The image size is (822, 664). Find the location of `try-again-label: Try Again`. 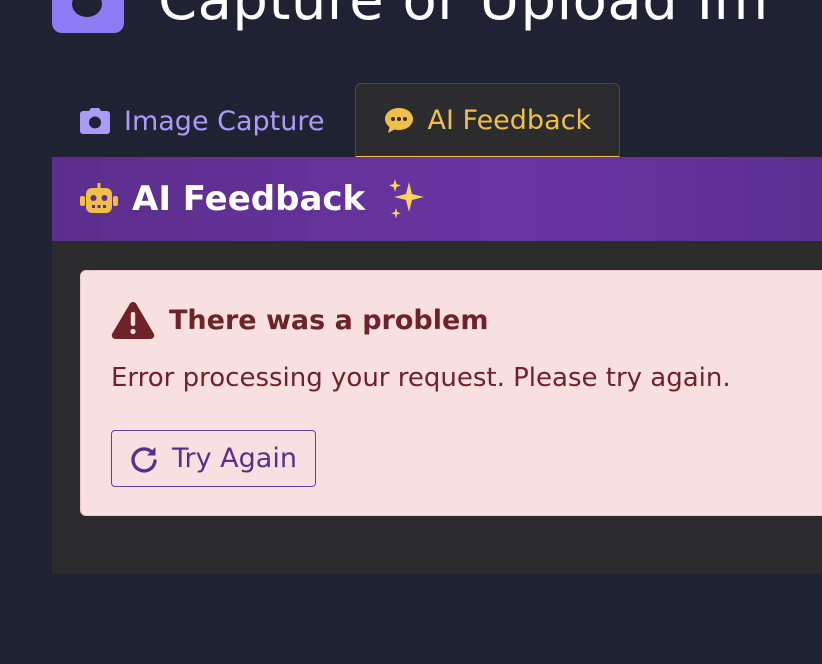

try-again-label: Try Again is located at coordinates (234, 458).